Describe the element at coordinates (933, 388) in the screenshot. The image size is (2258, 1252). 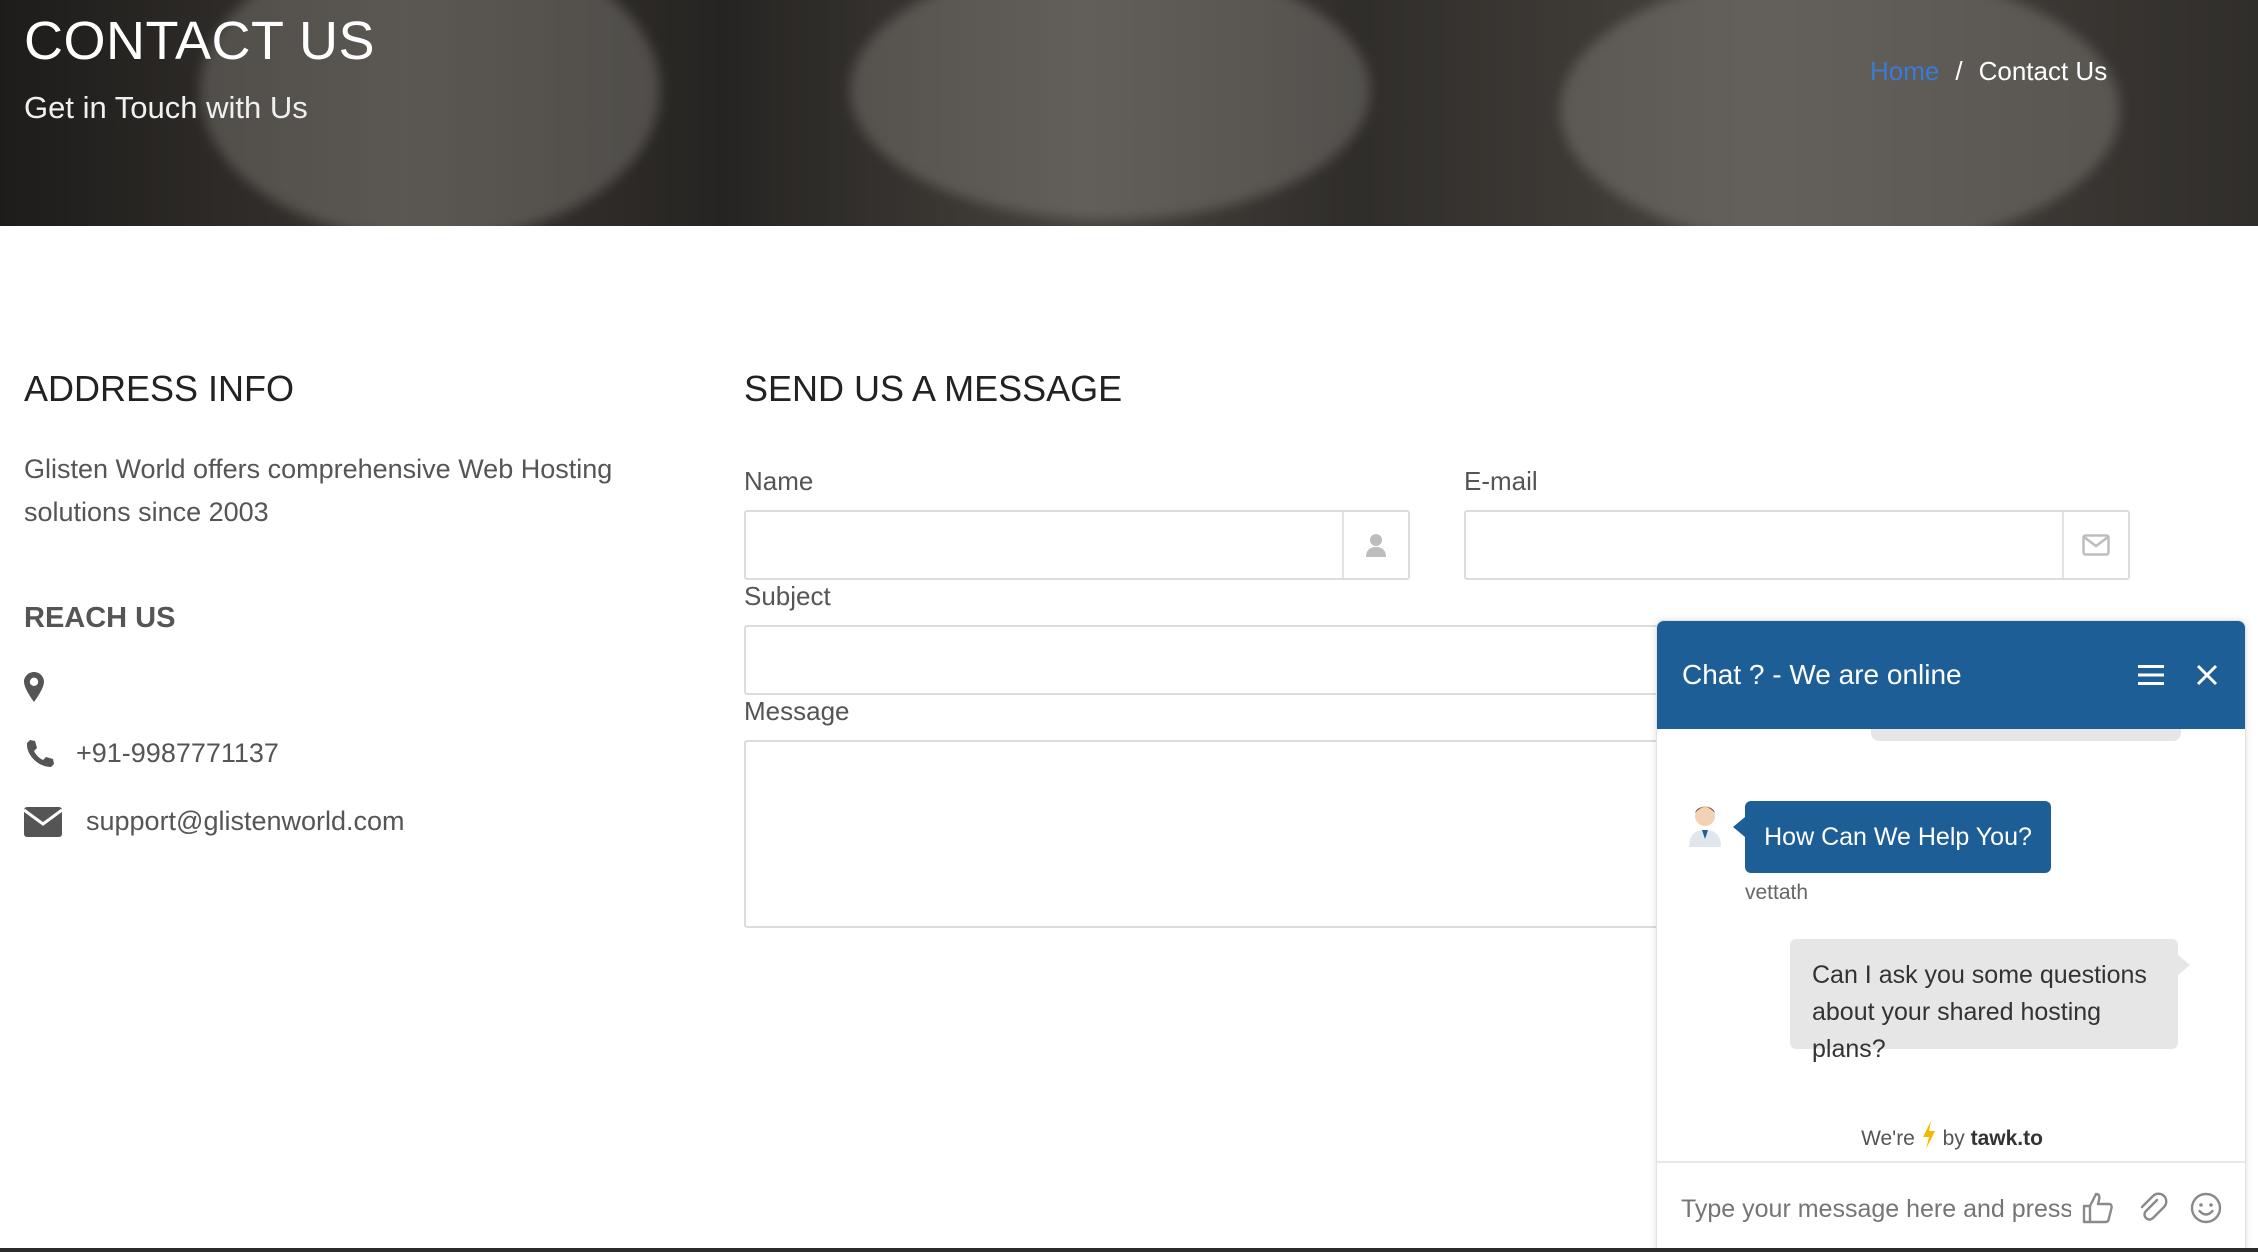
I see `send-message-heading: SEND US A MESSAGE` at that location.